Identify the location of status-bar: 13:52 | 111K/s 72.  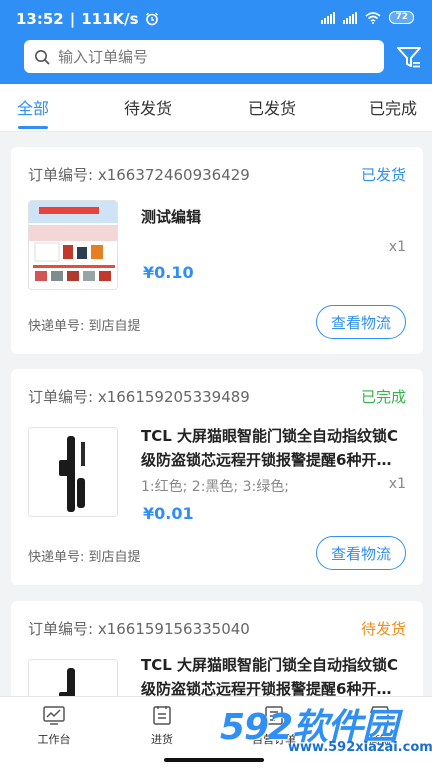
(216, 20).